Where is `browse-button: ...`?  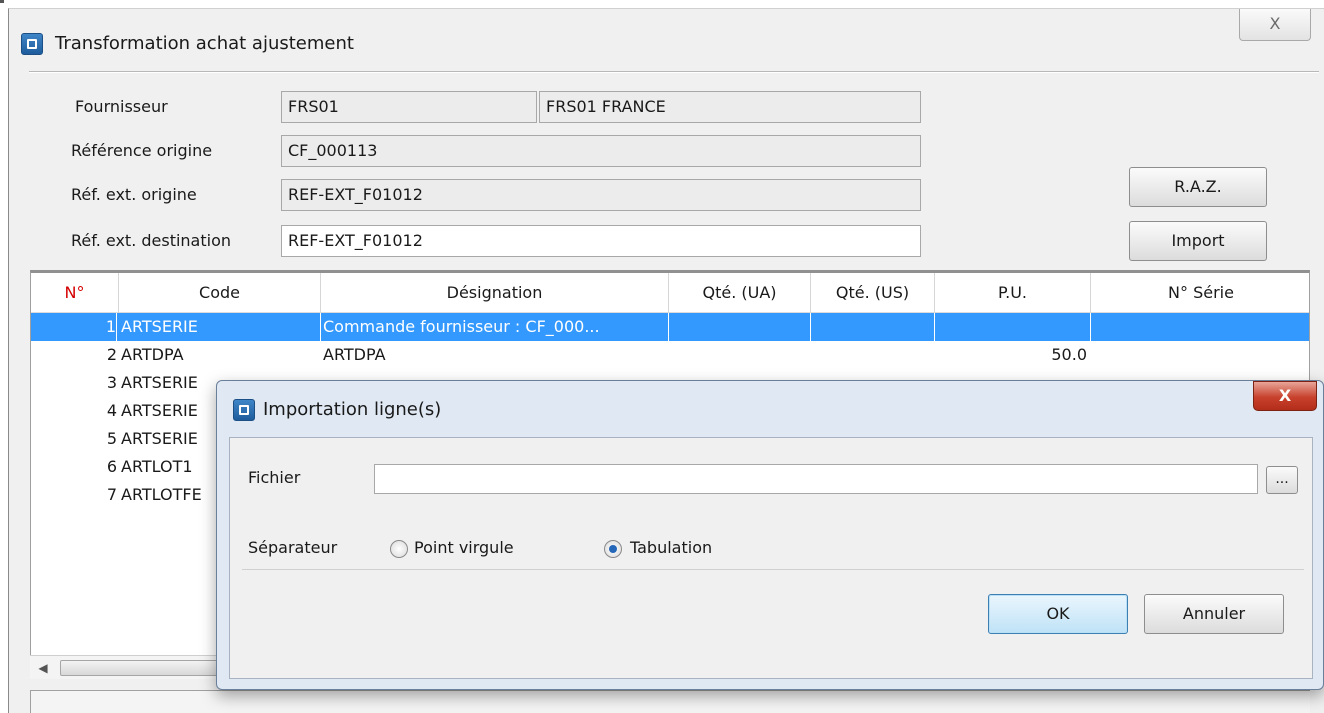
browse-button: ... is located at coordinates (1282, 480).